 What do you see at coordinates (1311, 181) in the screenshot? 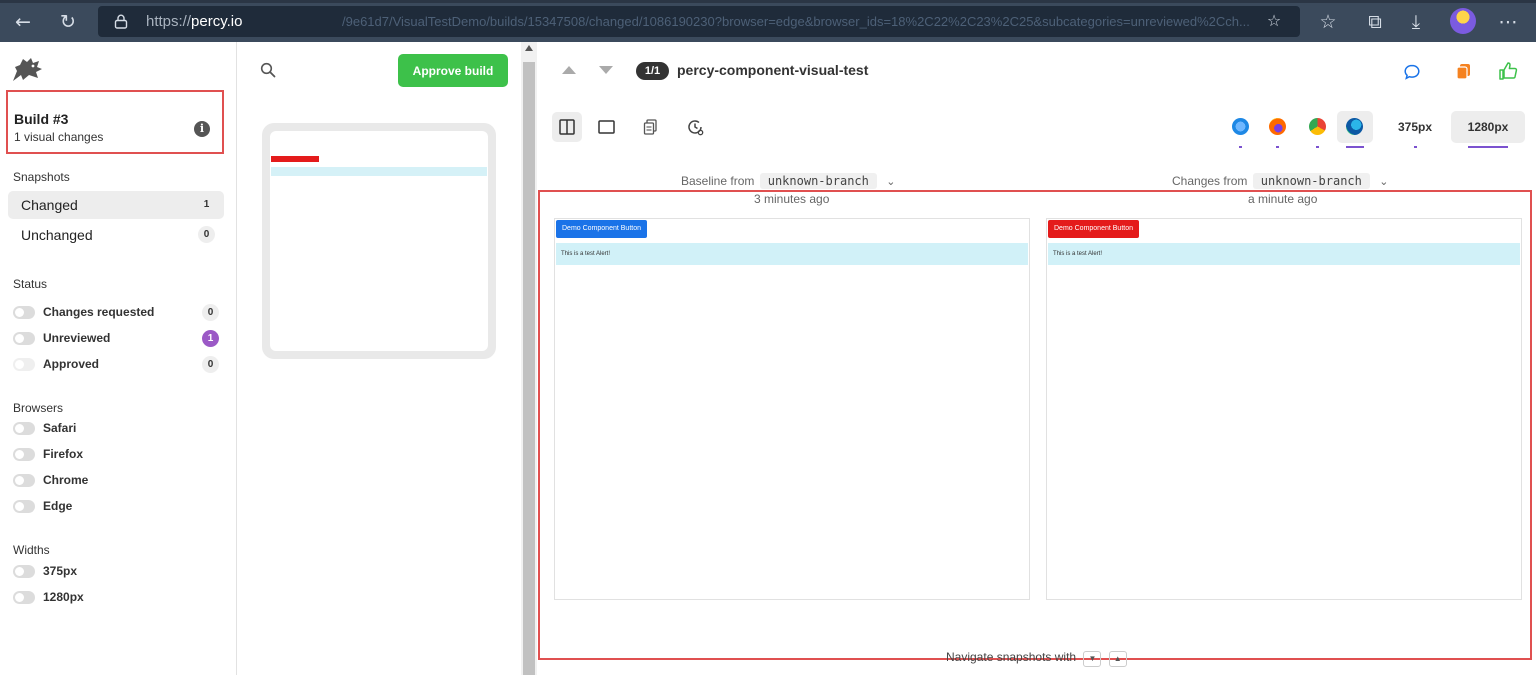
I see `changes-branch: unknown-branch` at bounding box center [1311, 181].